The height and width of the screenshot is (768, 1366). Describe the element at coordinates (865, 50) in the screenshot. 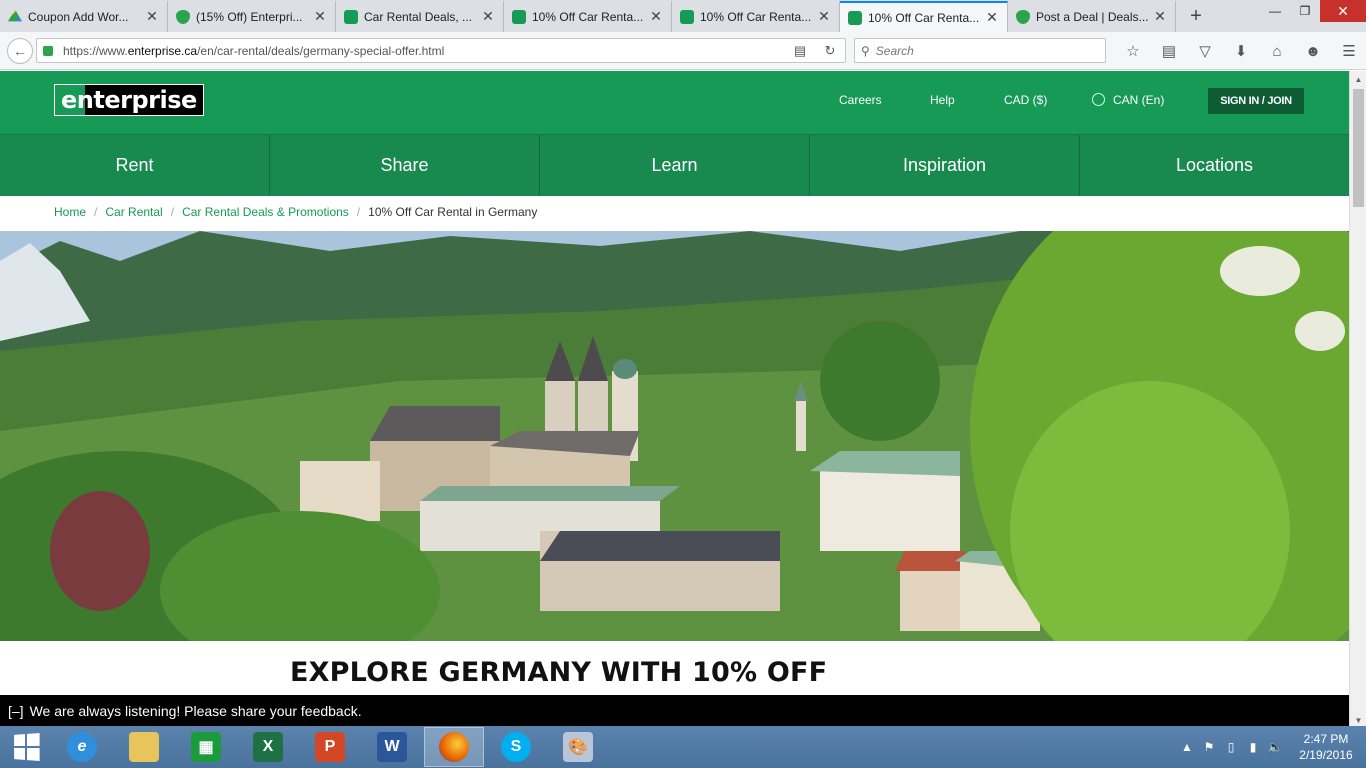

I see `search-icon: ⚲` at that location.